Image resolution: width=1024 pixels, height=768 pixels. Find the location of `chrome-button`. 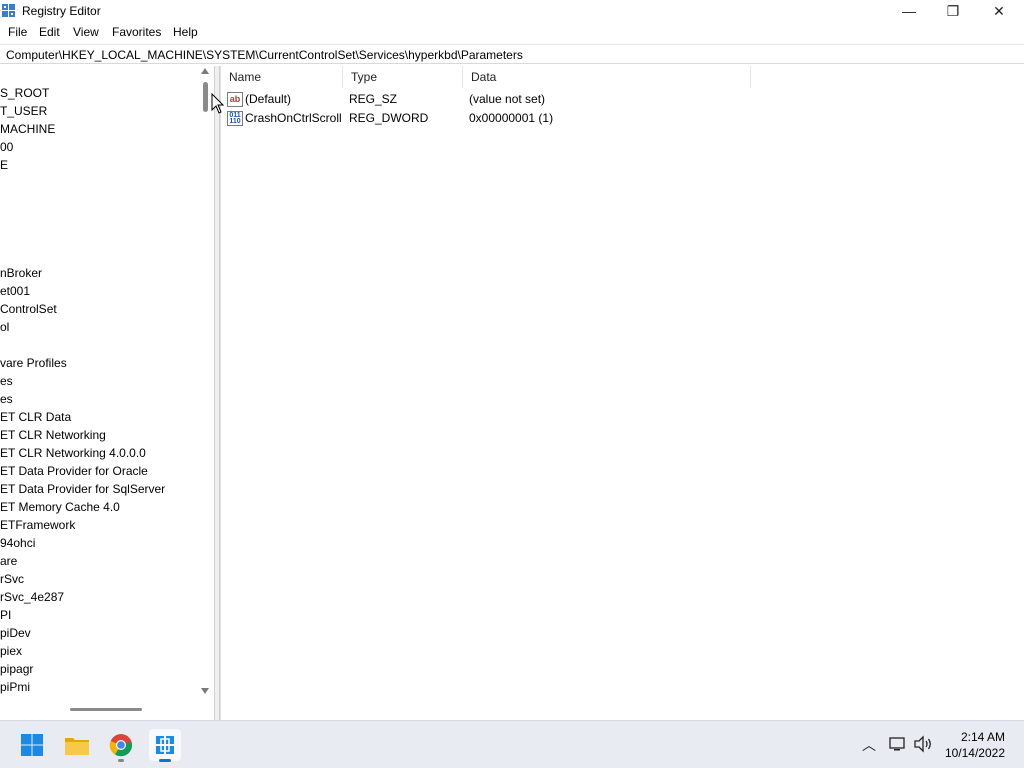

chrome-button is located at coordinates (121, 745).